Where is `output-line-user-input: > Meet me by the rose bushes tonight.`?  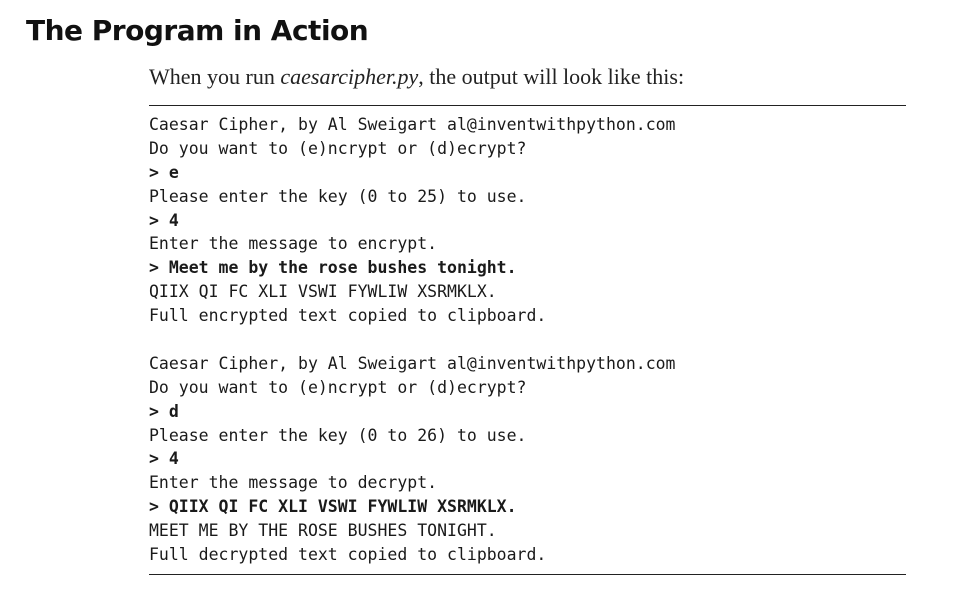 output-line-user-input: > Meet me by the rose bushes tonight. is located at coordinates (333, 268).